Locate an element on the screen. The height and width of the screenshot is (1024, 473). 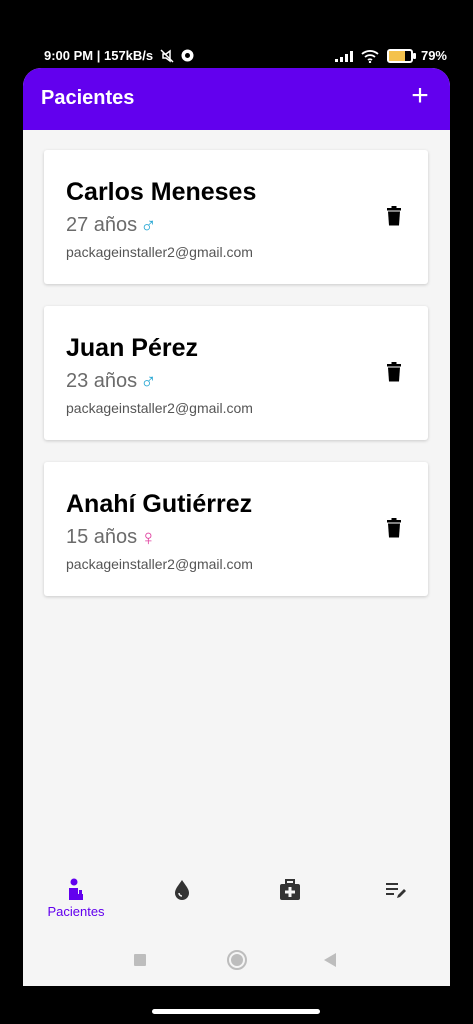
patient-age: 15 años is located at coordinates (102, 537).